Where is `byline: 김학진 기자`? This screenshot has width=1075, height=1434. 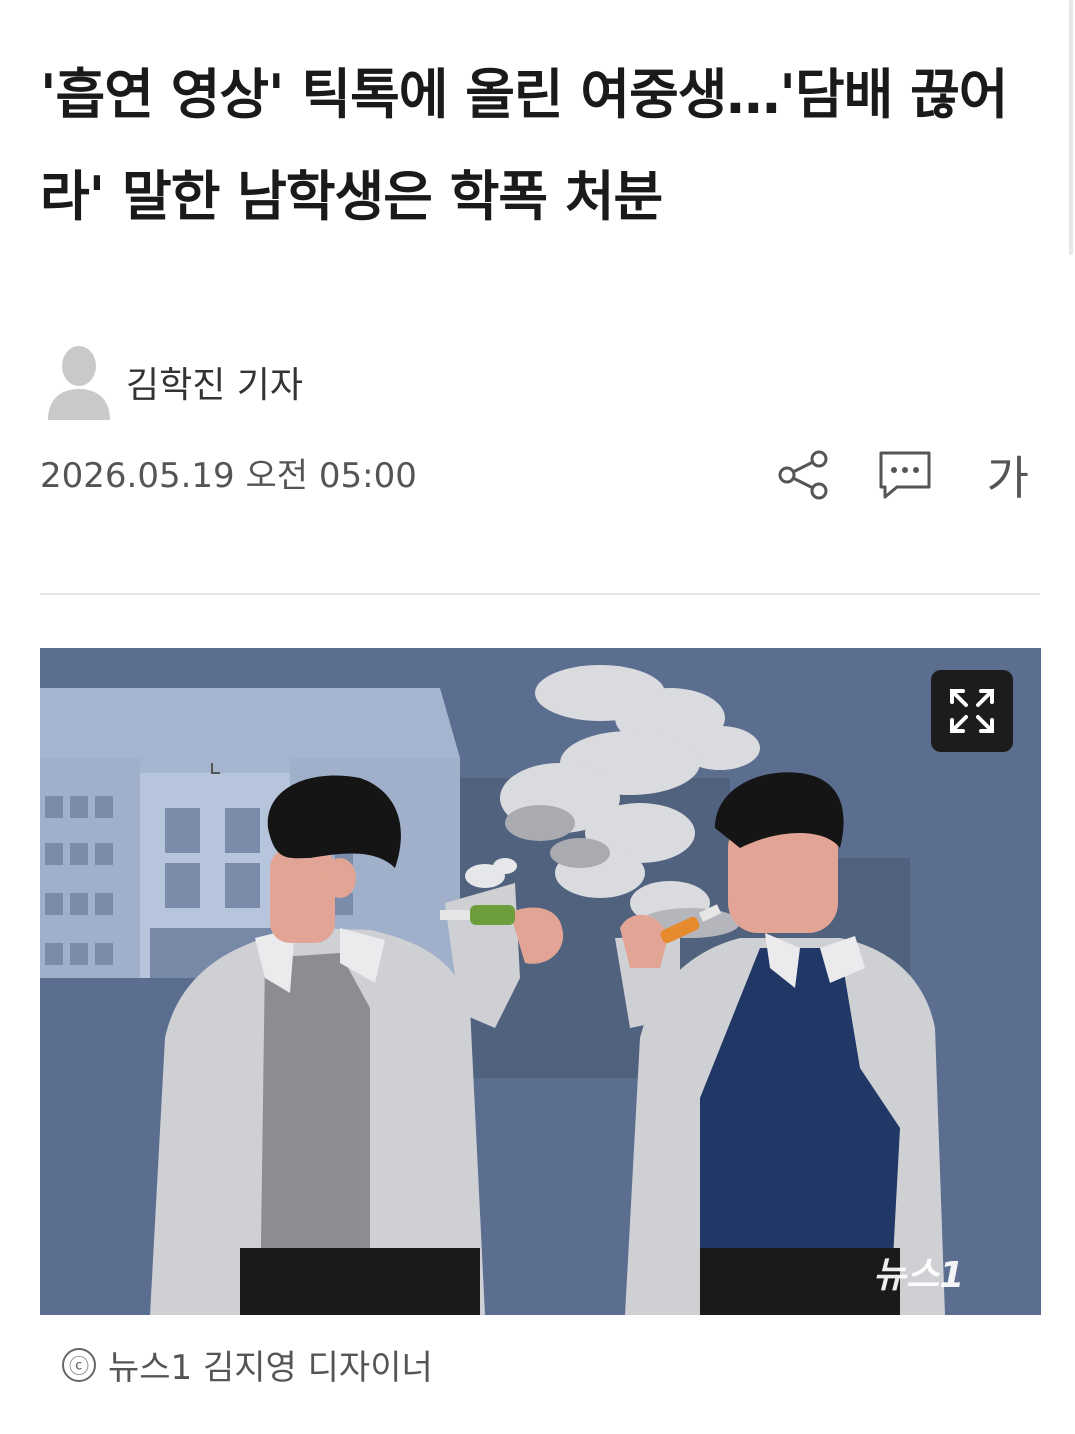 byline: 김학진 기자 is located at coordinates (174, 382).